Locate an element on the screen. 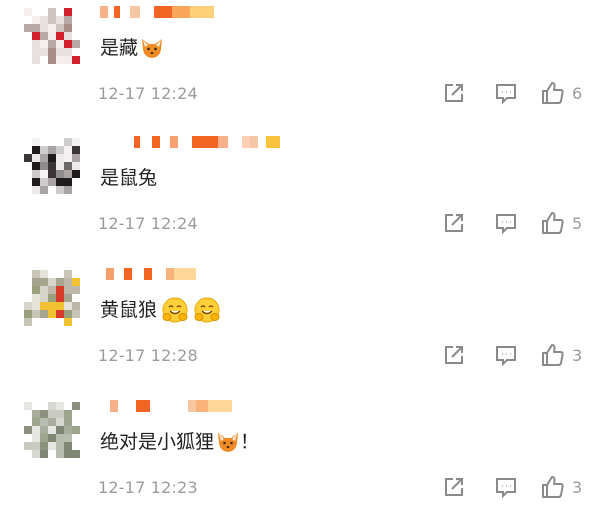 The height and width of the screenshot is (524, 600). hugging-face-emoji is located at coordinates (175, 310).